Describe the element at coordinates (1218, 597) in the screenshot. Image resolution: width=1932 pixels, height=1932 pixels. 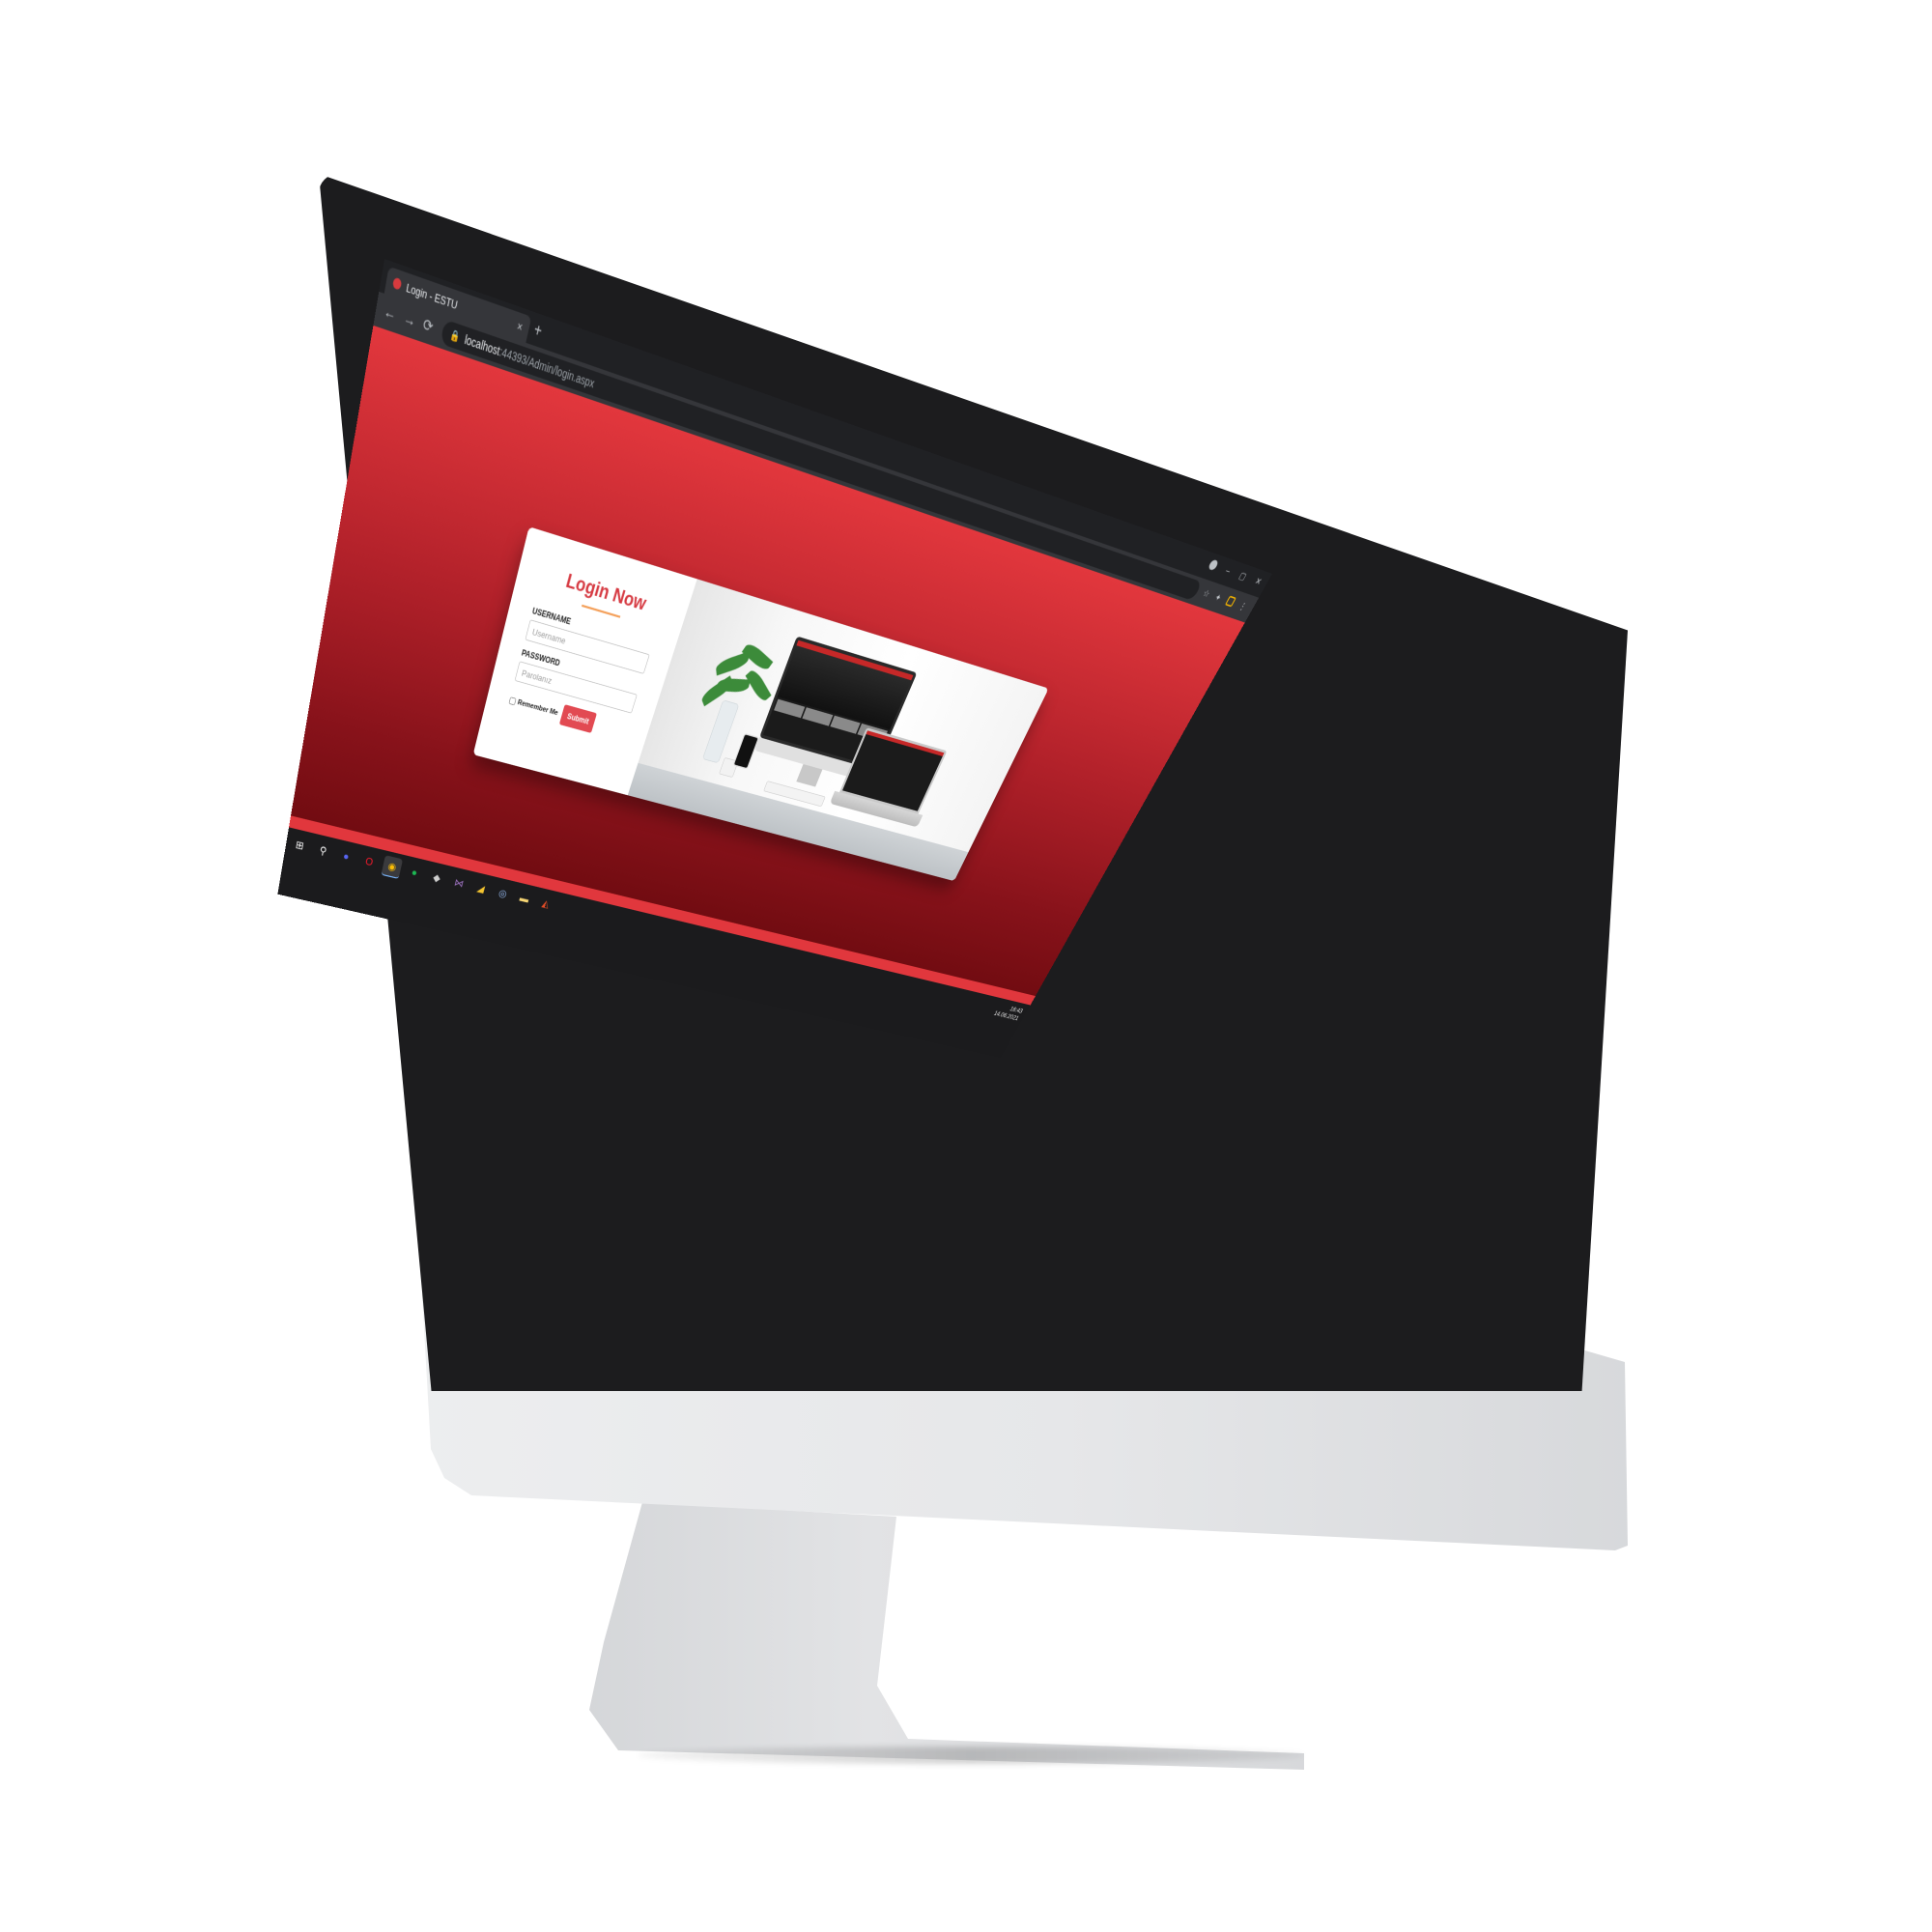
I see `extensions-icon: ✦` at that location.